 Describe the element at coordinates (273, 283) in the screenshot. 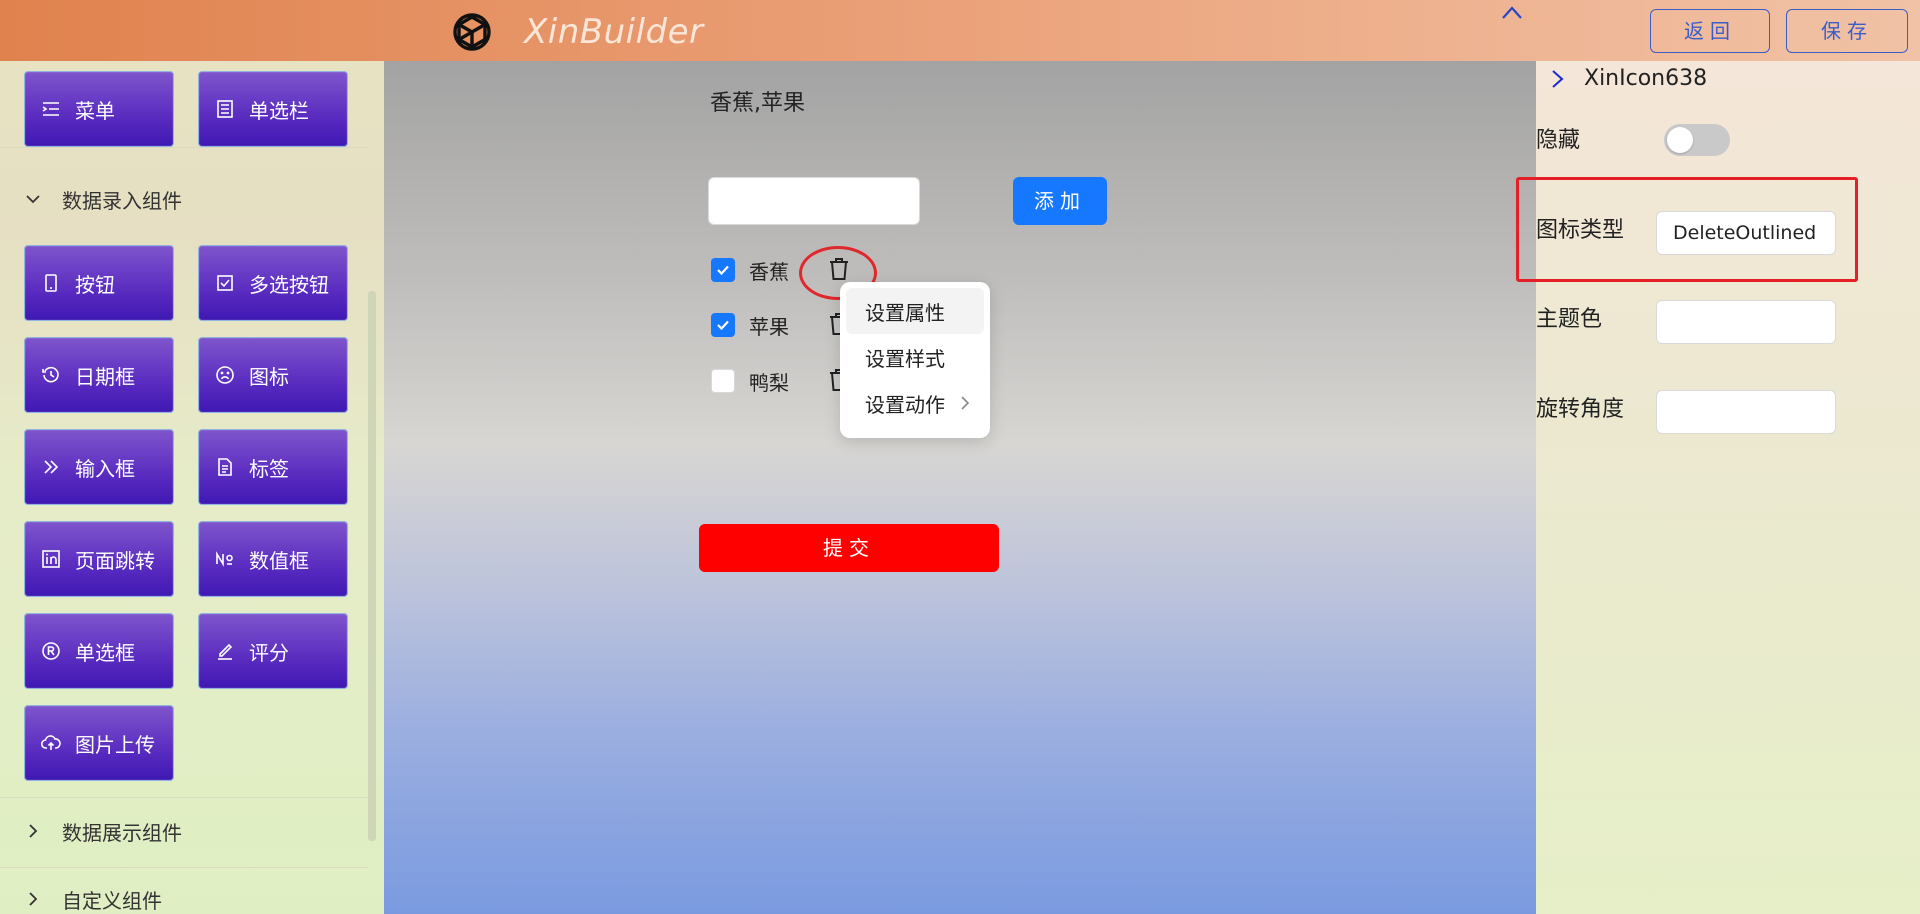

I see `component-checkbox-button: 多选按钮` at that location.